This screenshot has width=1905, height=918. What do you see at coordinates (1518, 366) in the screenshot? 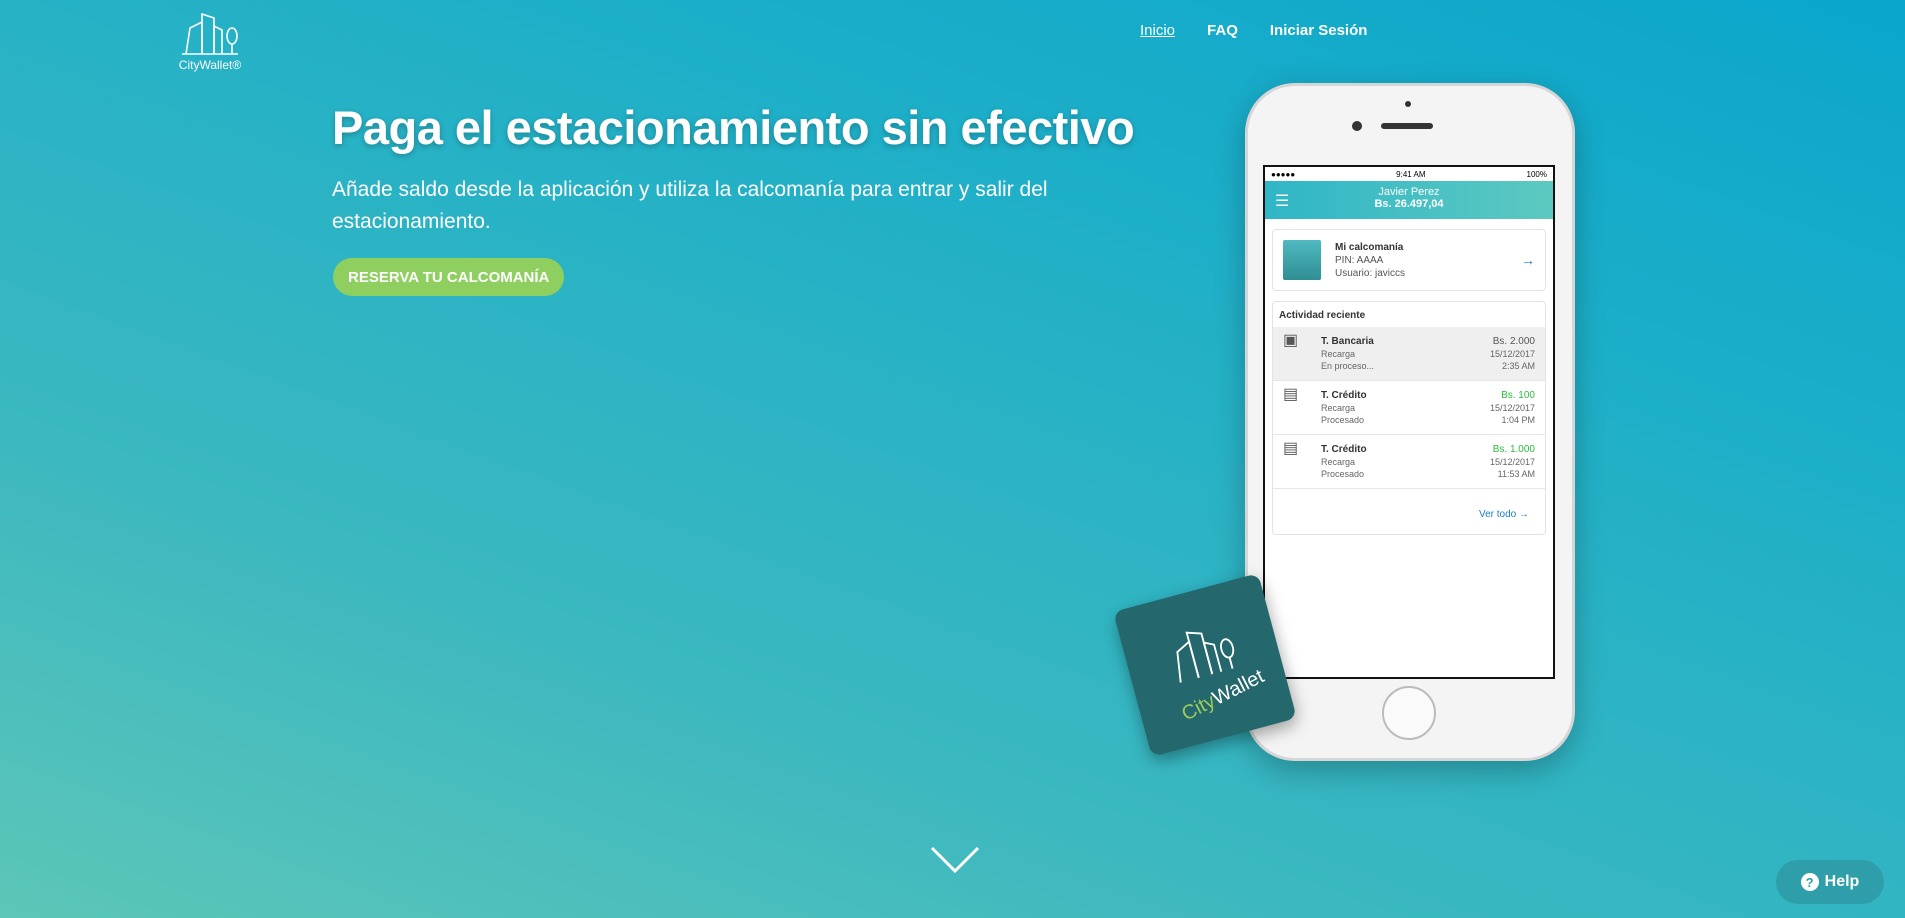
I see `activity-time: 2:35 AM` at bounding box center [1518, 366].